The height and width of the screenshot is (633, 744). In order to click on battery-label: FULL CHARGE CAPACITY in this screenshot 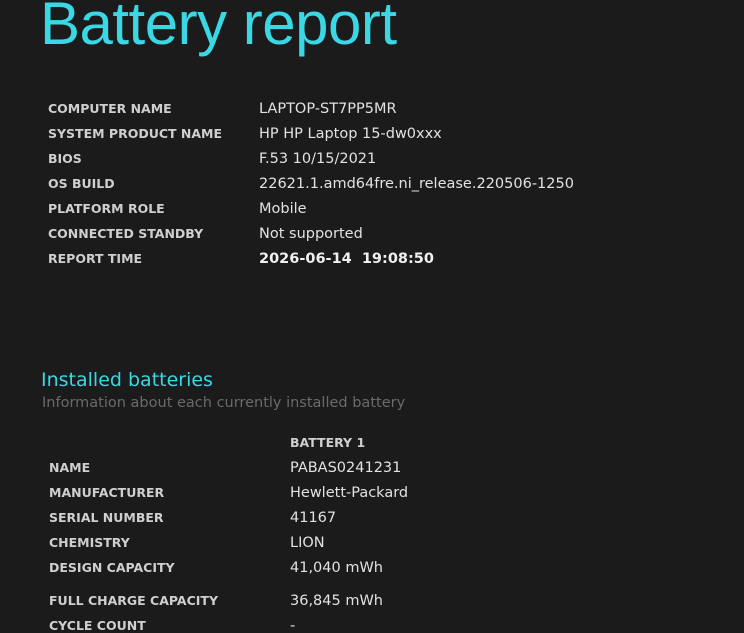, I will do `click(133, 600)`.